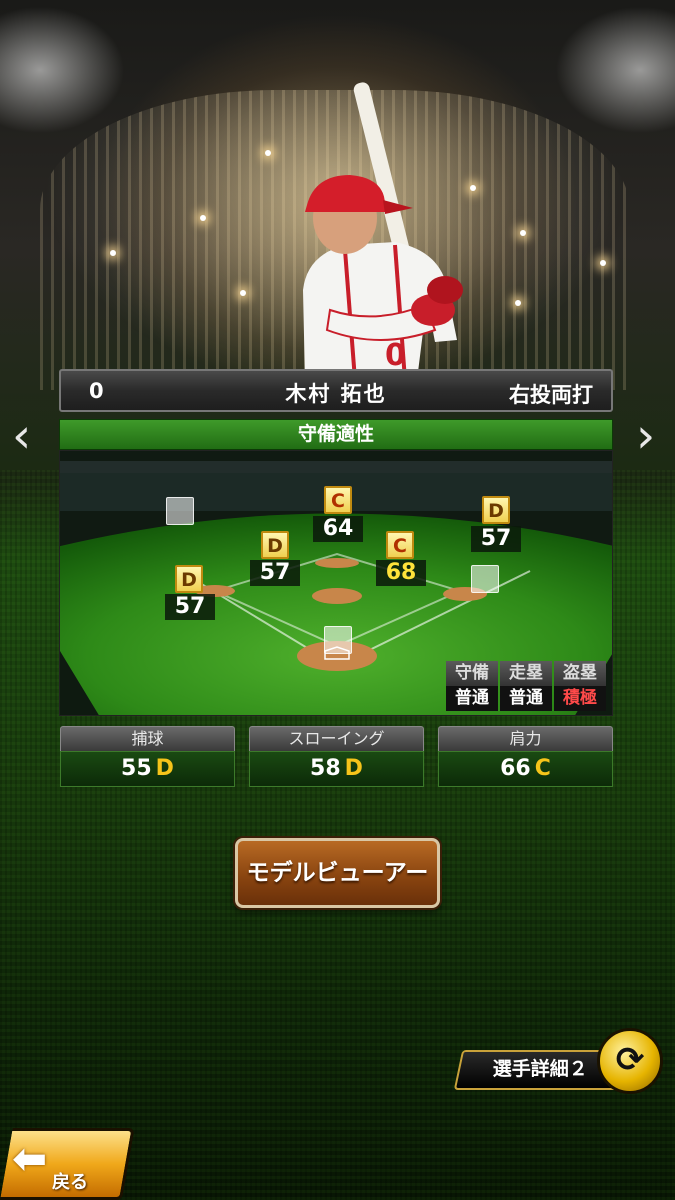 Image resolution: width=675 pixels, height=1200 pixels. What do you see at coordinates (338, 500) in the screenshot?
I see `center-grade: C` at bounding box center [338, 500].